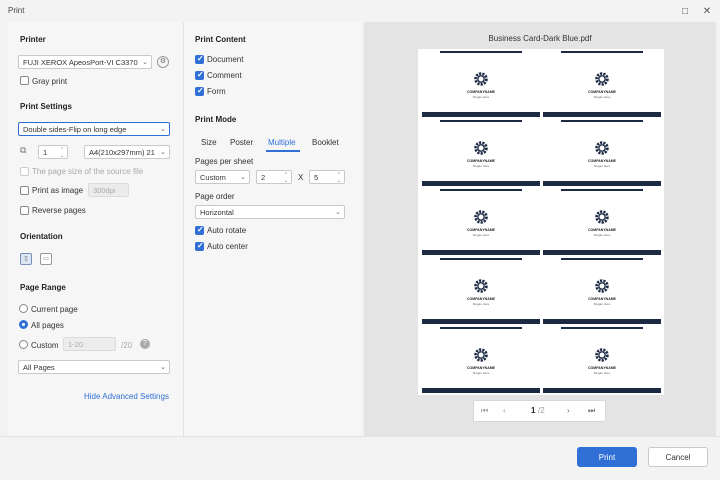  Describe the element at coordinates (89, 344) in the screenshot. I see `custom-range-input: 1-20` at that location.